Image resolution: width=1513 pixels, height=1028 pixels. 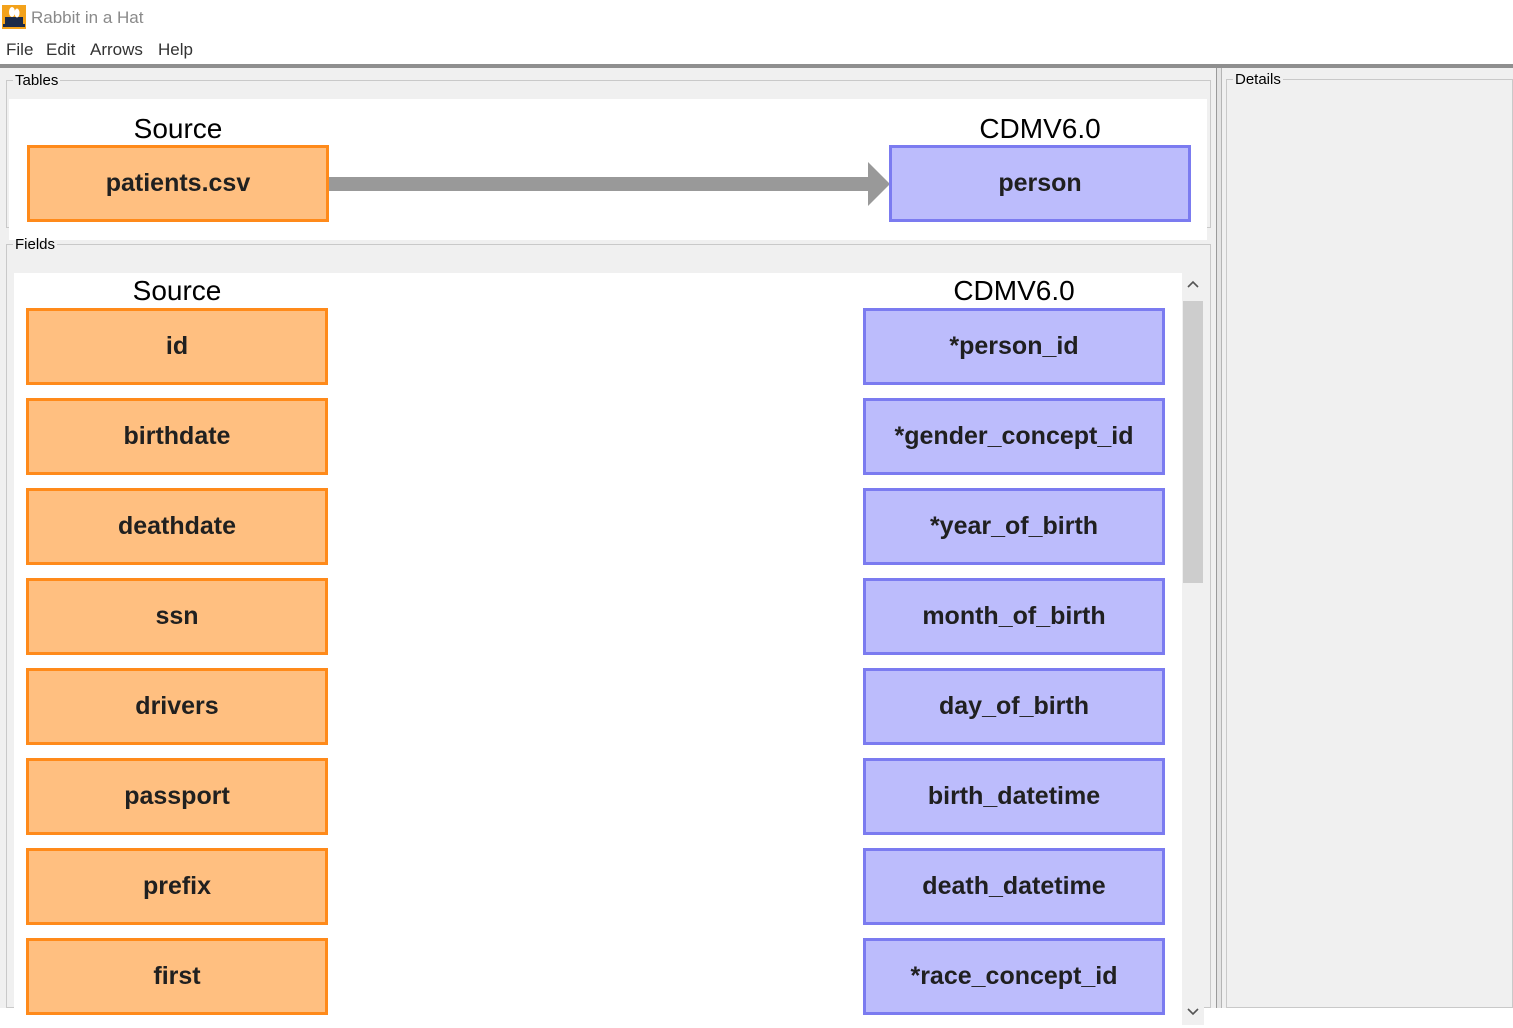 I want to click on source-field-box: first, so click(x=177, y=976).